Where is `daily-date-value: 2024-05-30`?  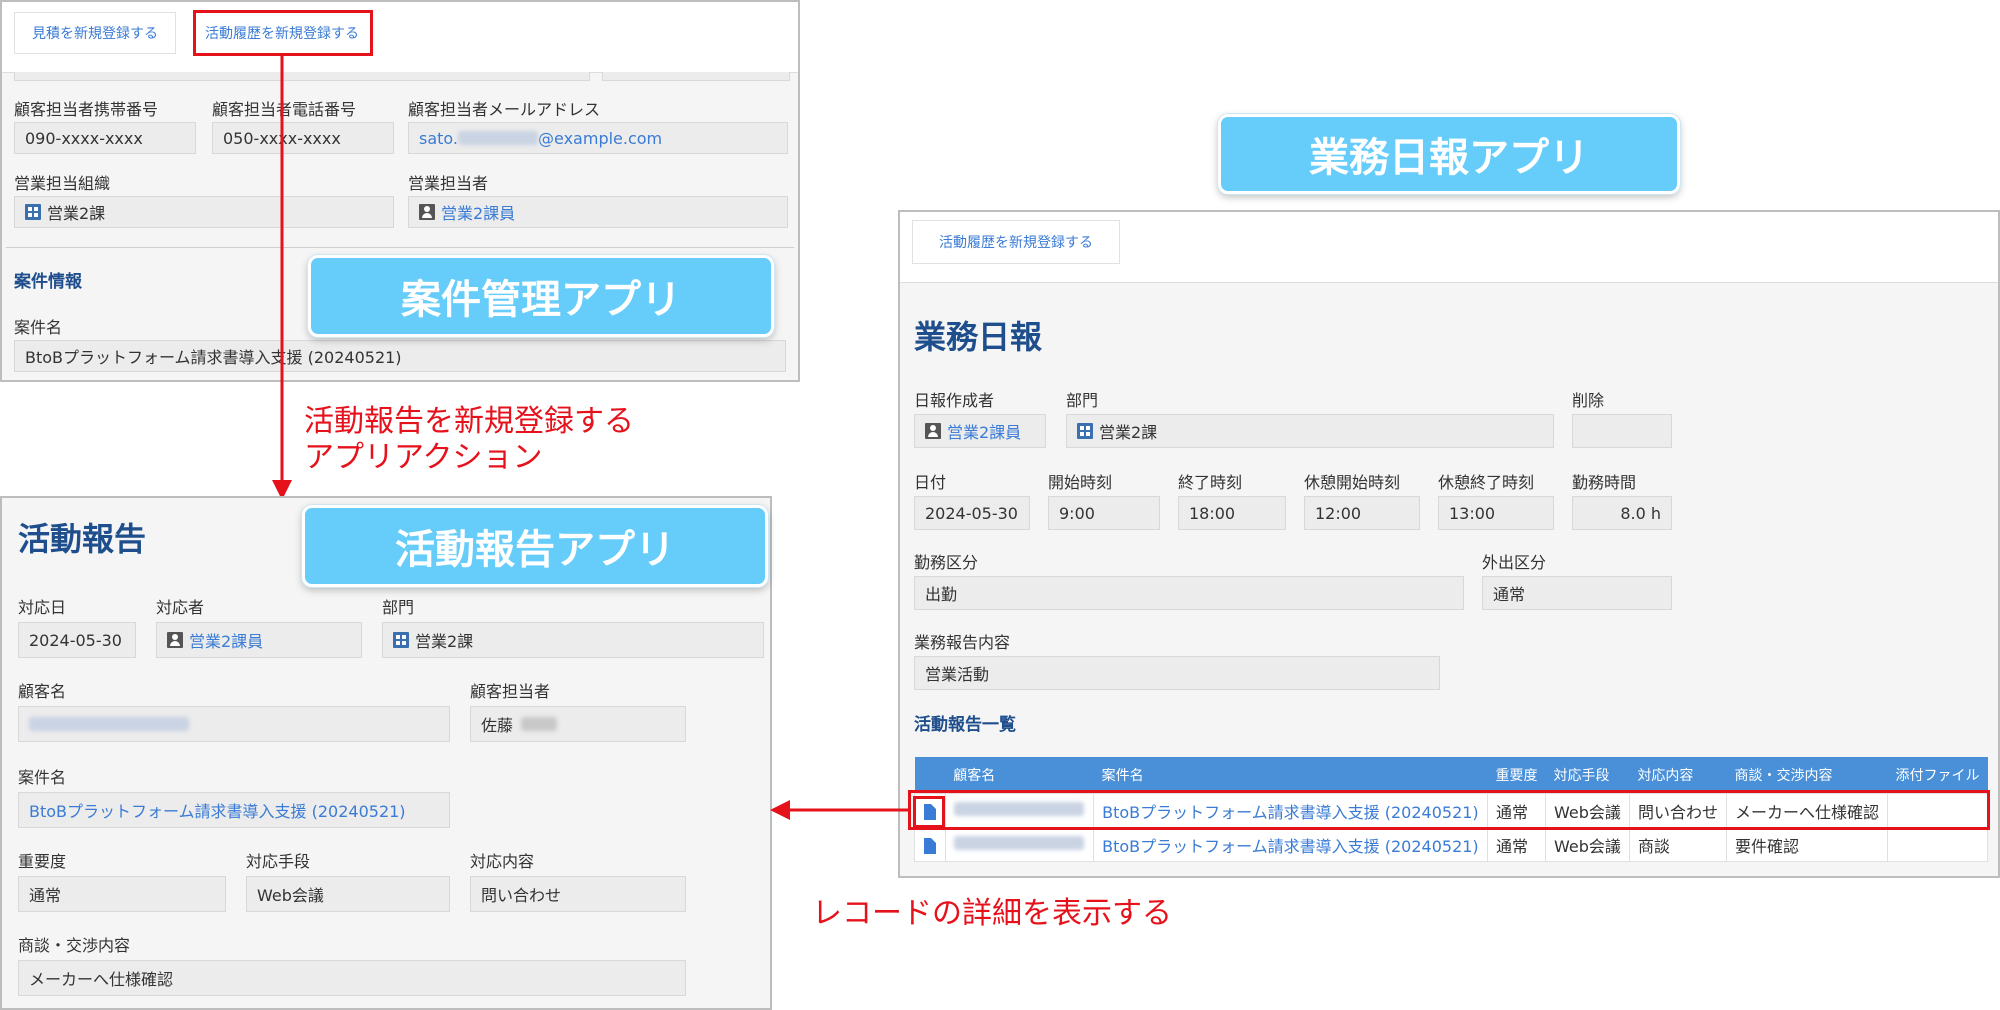
daily-date-value: 2024-05-30 is located at coordinates (971, 513).